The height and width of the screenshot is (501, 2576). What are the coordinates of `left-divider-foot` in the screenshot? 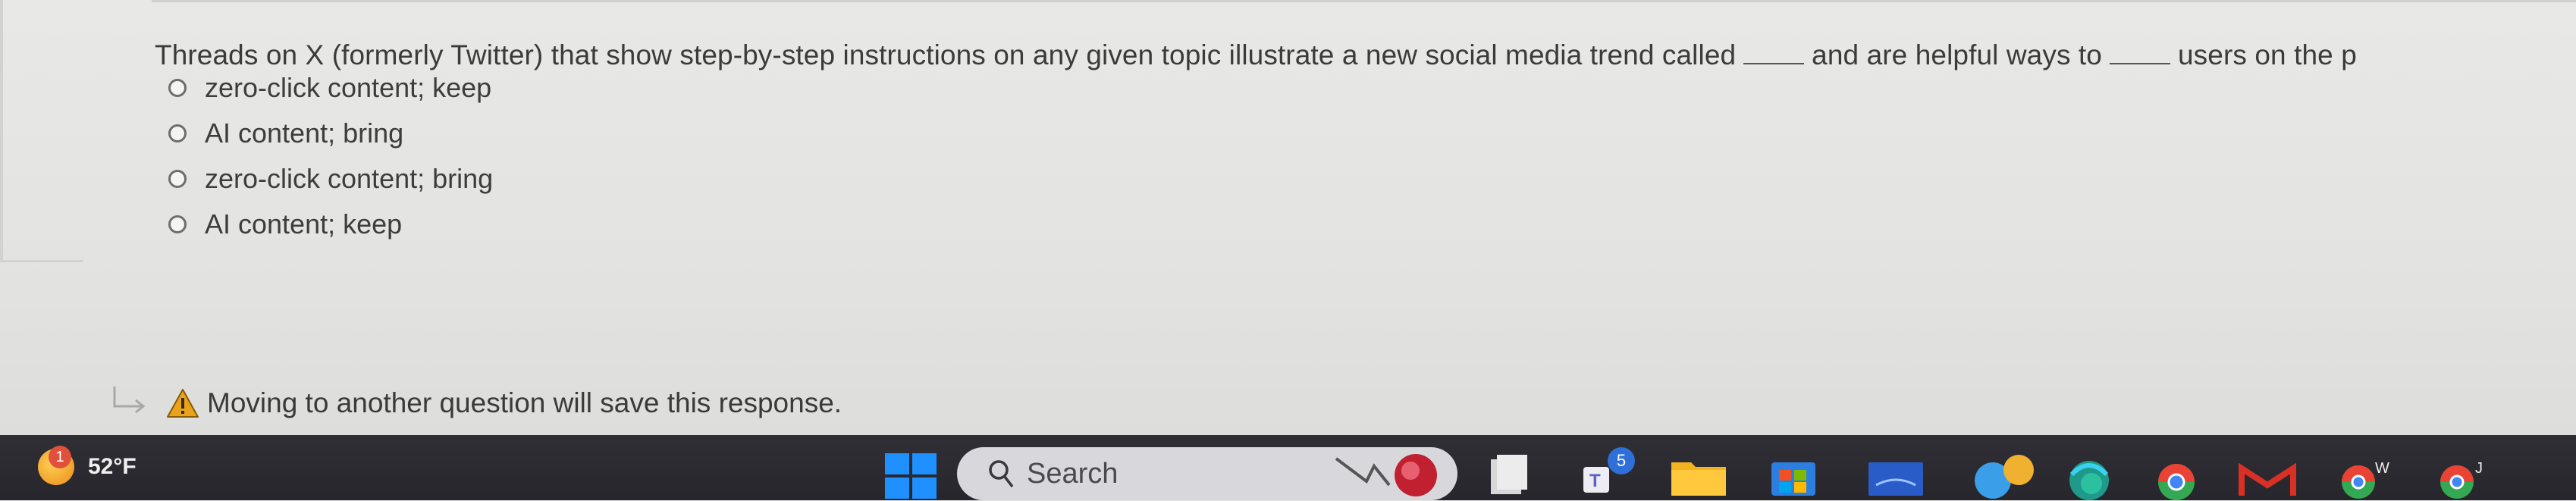 It's located at (41, 261).